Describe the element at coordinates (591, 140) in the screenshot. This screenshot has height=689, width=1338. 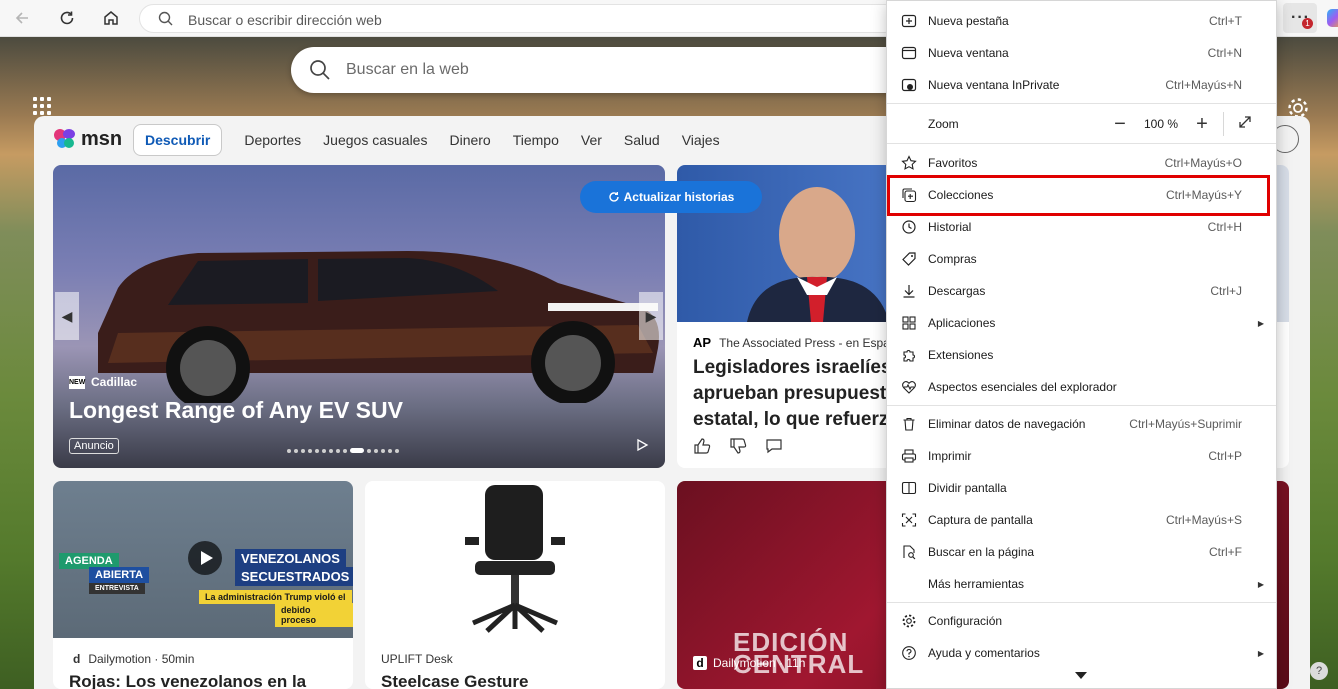
I see `tab-ver: Ver` at that location.